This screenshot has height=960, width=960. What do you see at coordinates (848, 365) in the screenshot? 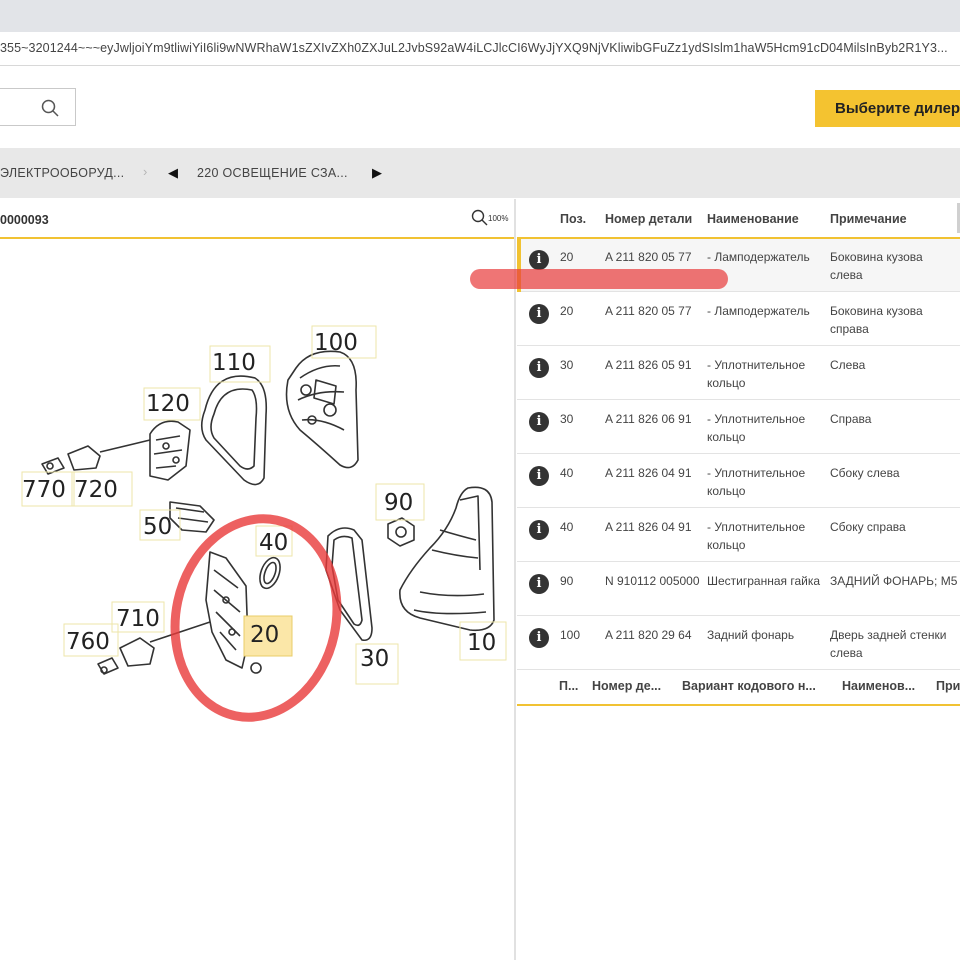
I see `row-note: Слева` at bounding box center [848, 365].